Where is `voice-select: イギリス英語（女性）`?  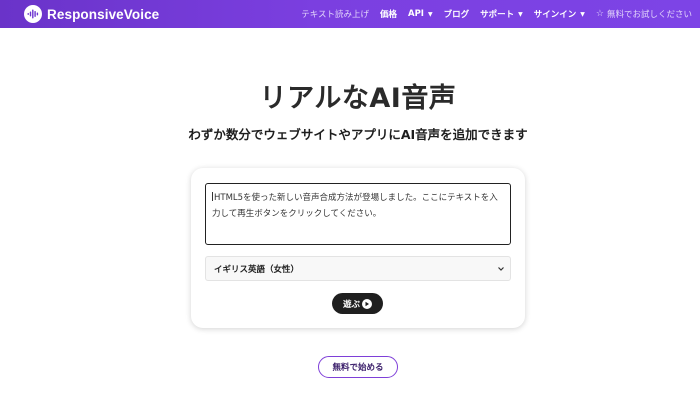
voice-select: イギリス英語（女性） is located at coordinates (358, 268).